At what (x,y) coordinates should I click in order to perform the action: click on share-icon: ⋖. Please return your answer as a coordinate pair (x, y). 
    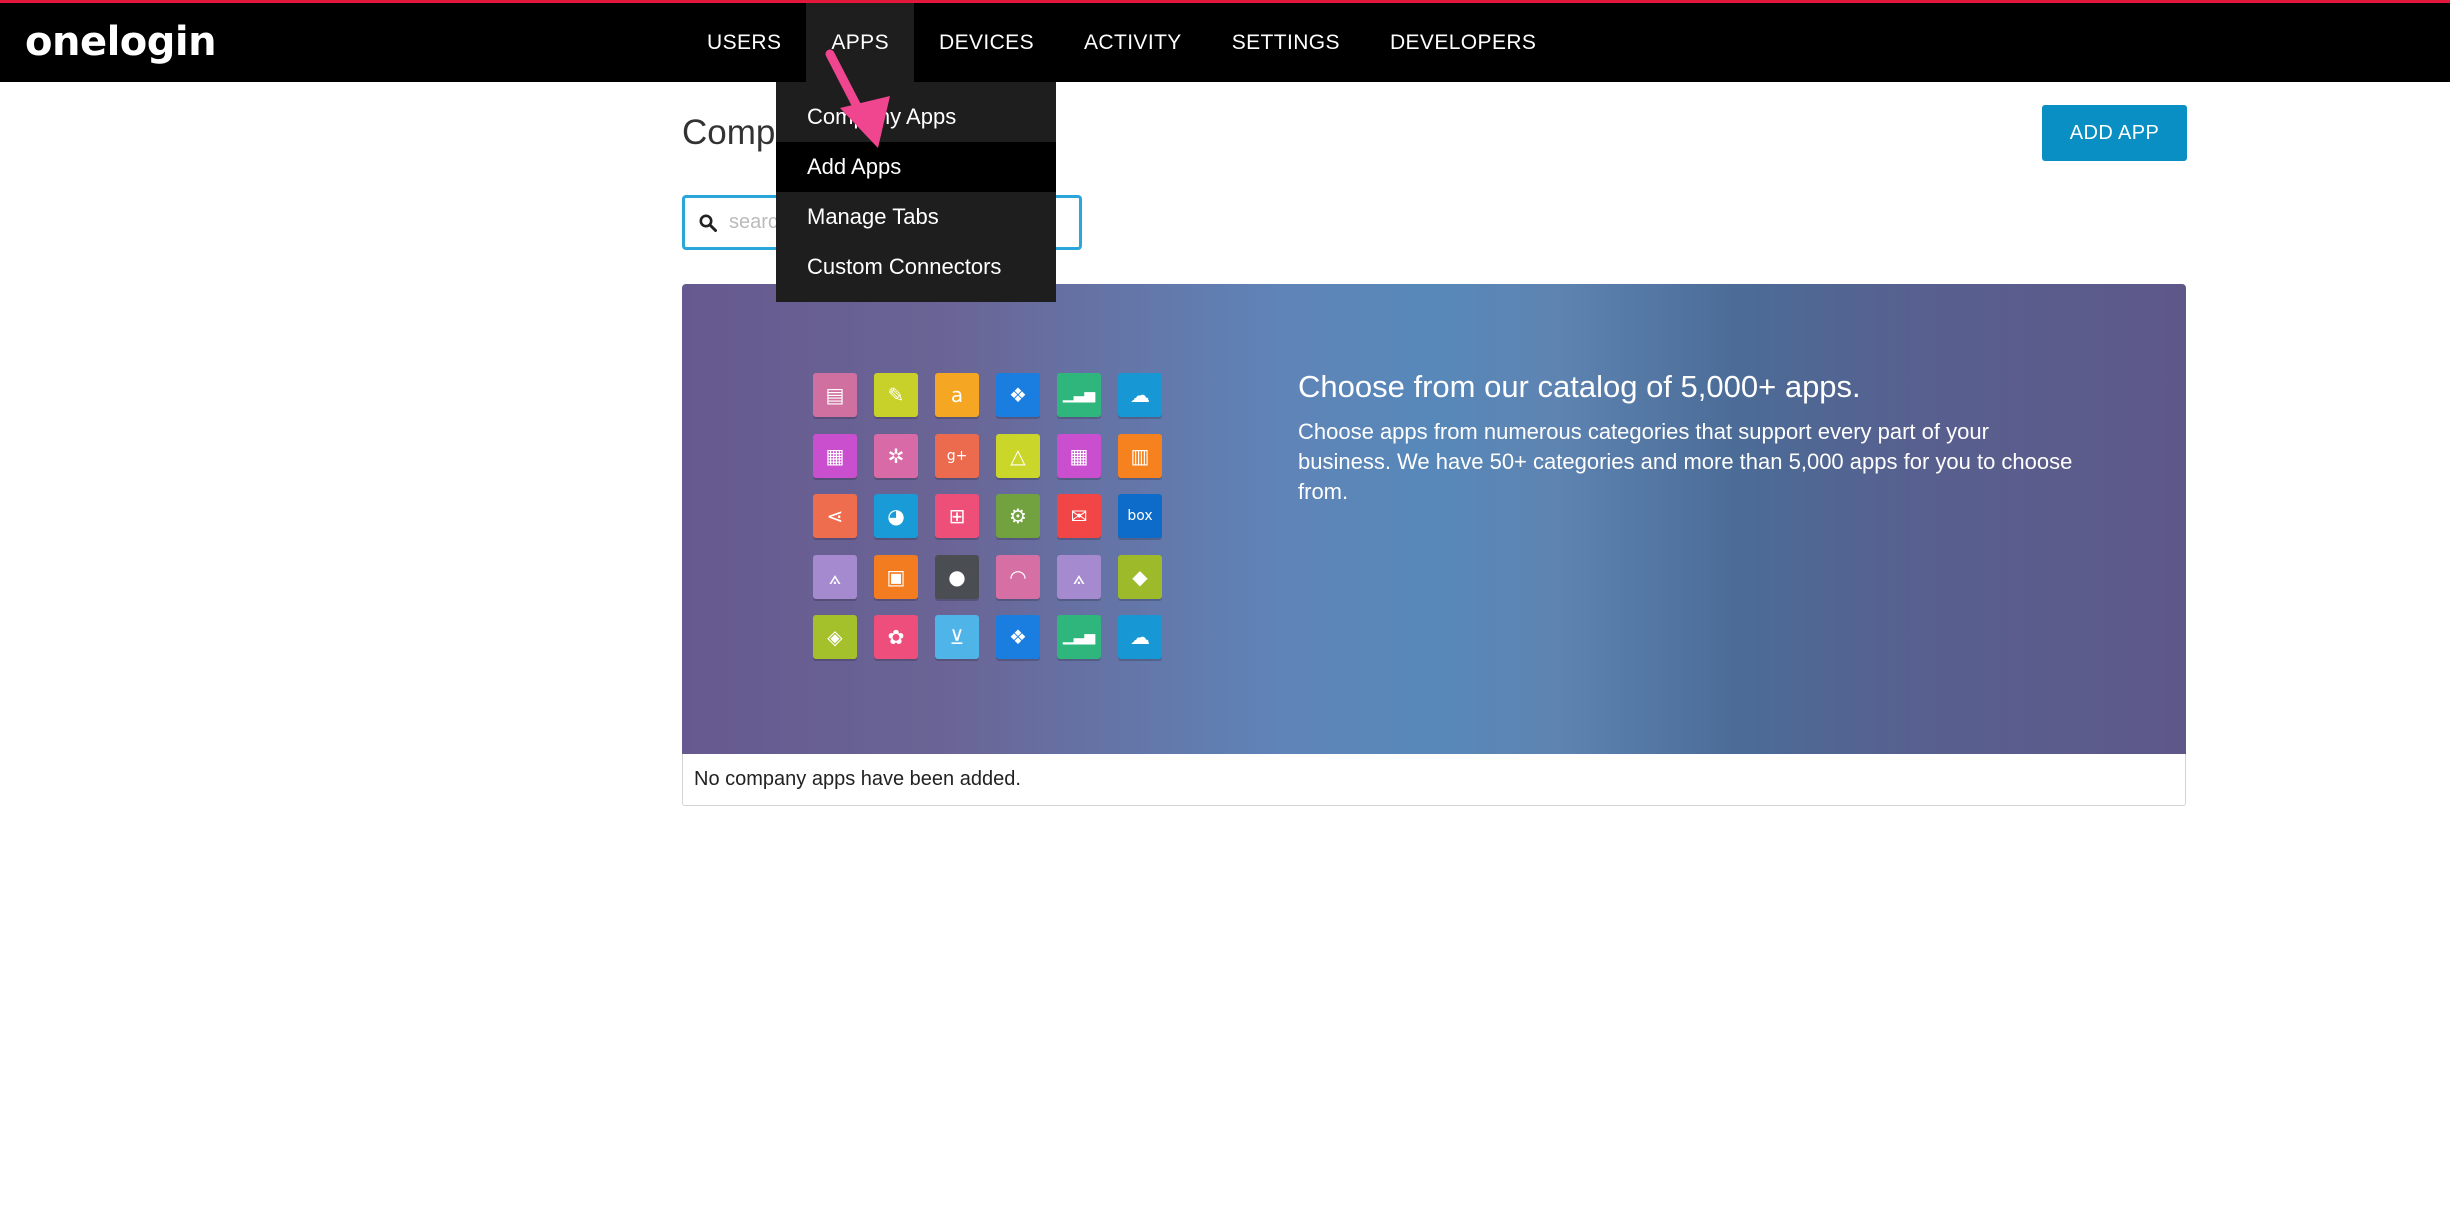
    Looking at the image, I should click on (835, 516).